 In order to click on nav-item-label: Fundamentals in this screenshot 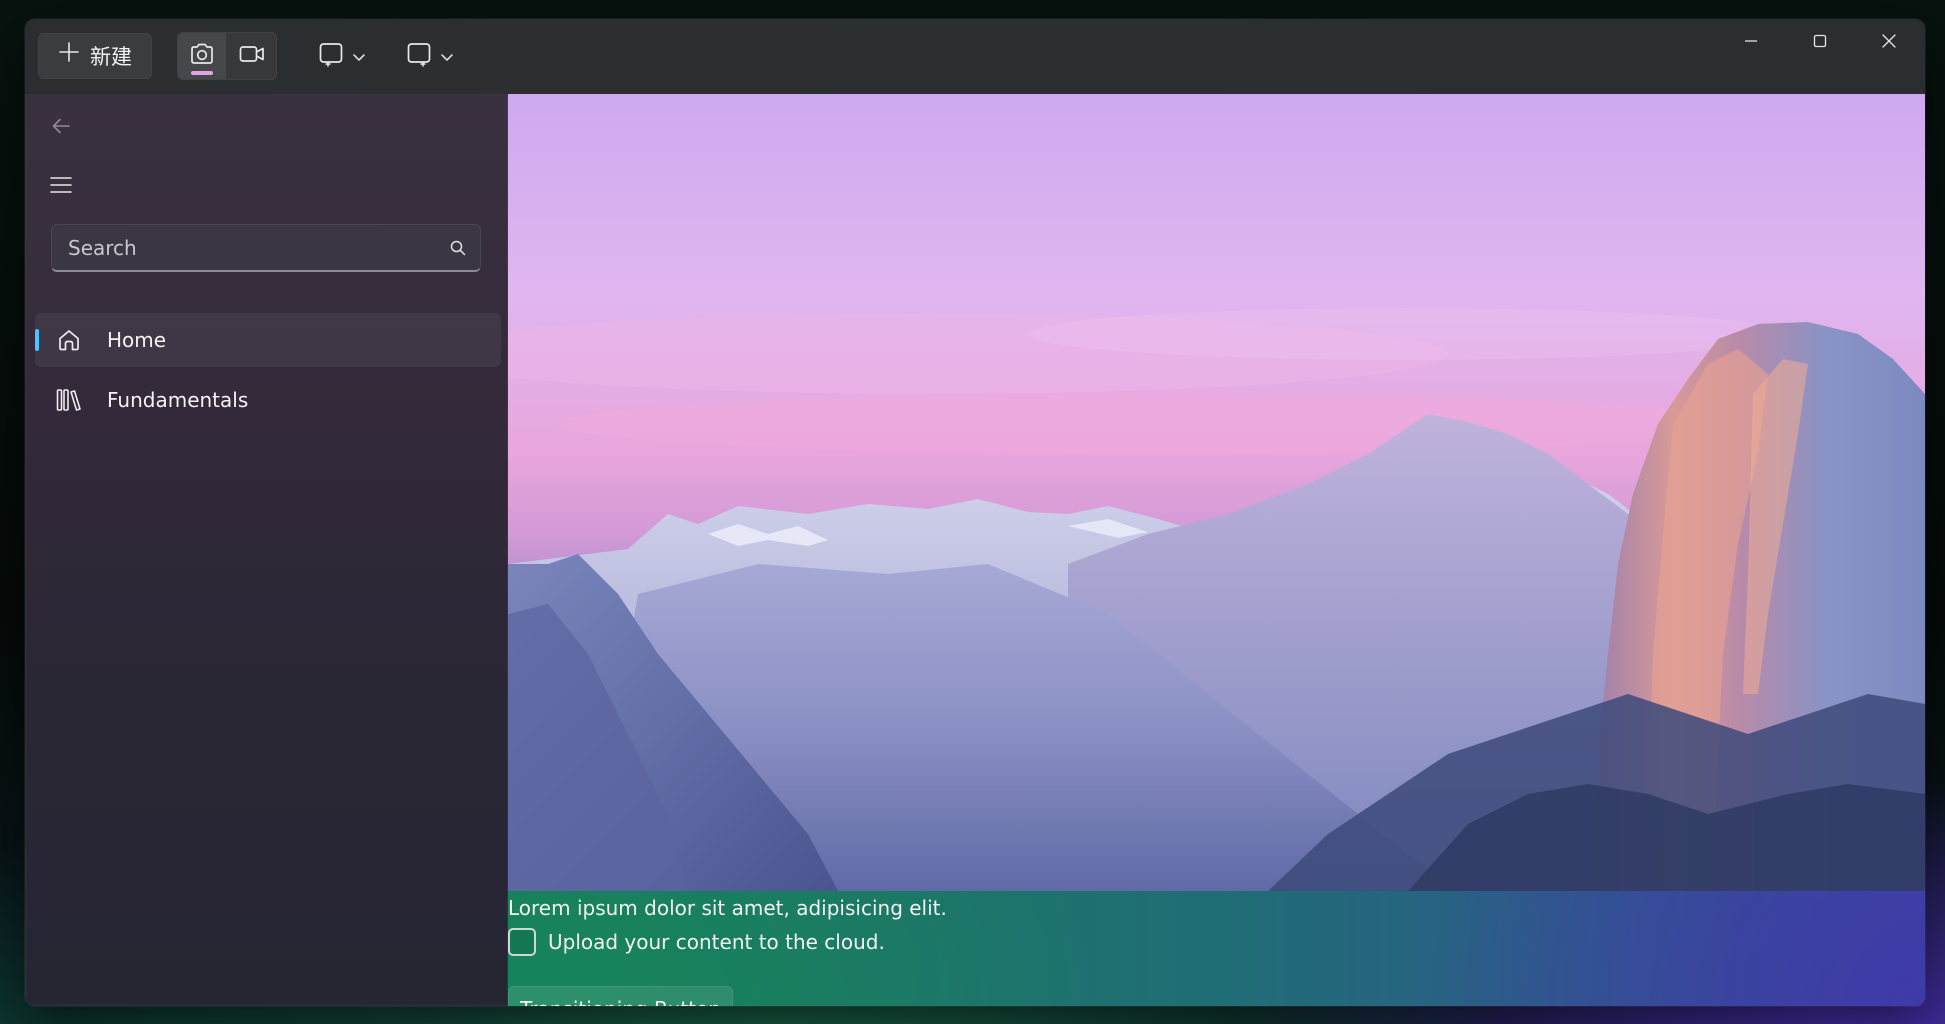, I will do `click(178, 400)`.